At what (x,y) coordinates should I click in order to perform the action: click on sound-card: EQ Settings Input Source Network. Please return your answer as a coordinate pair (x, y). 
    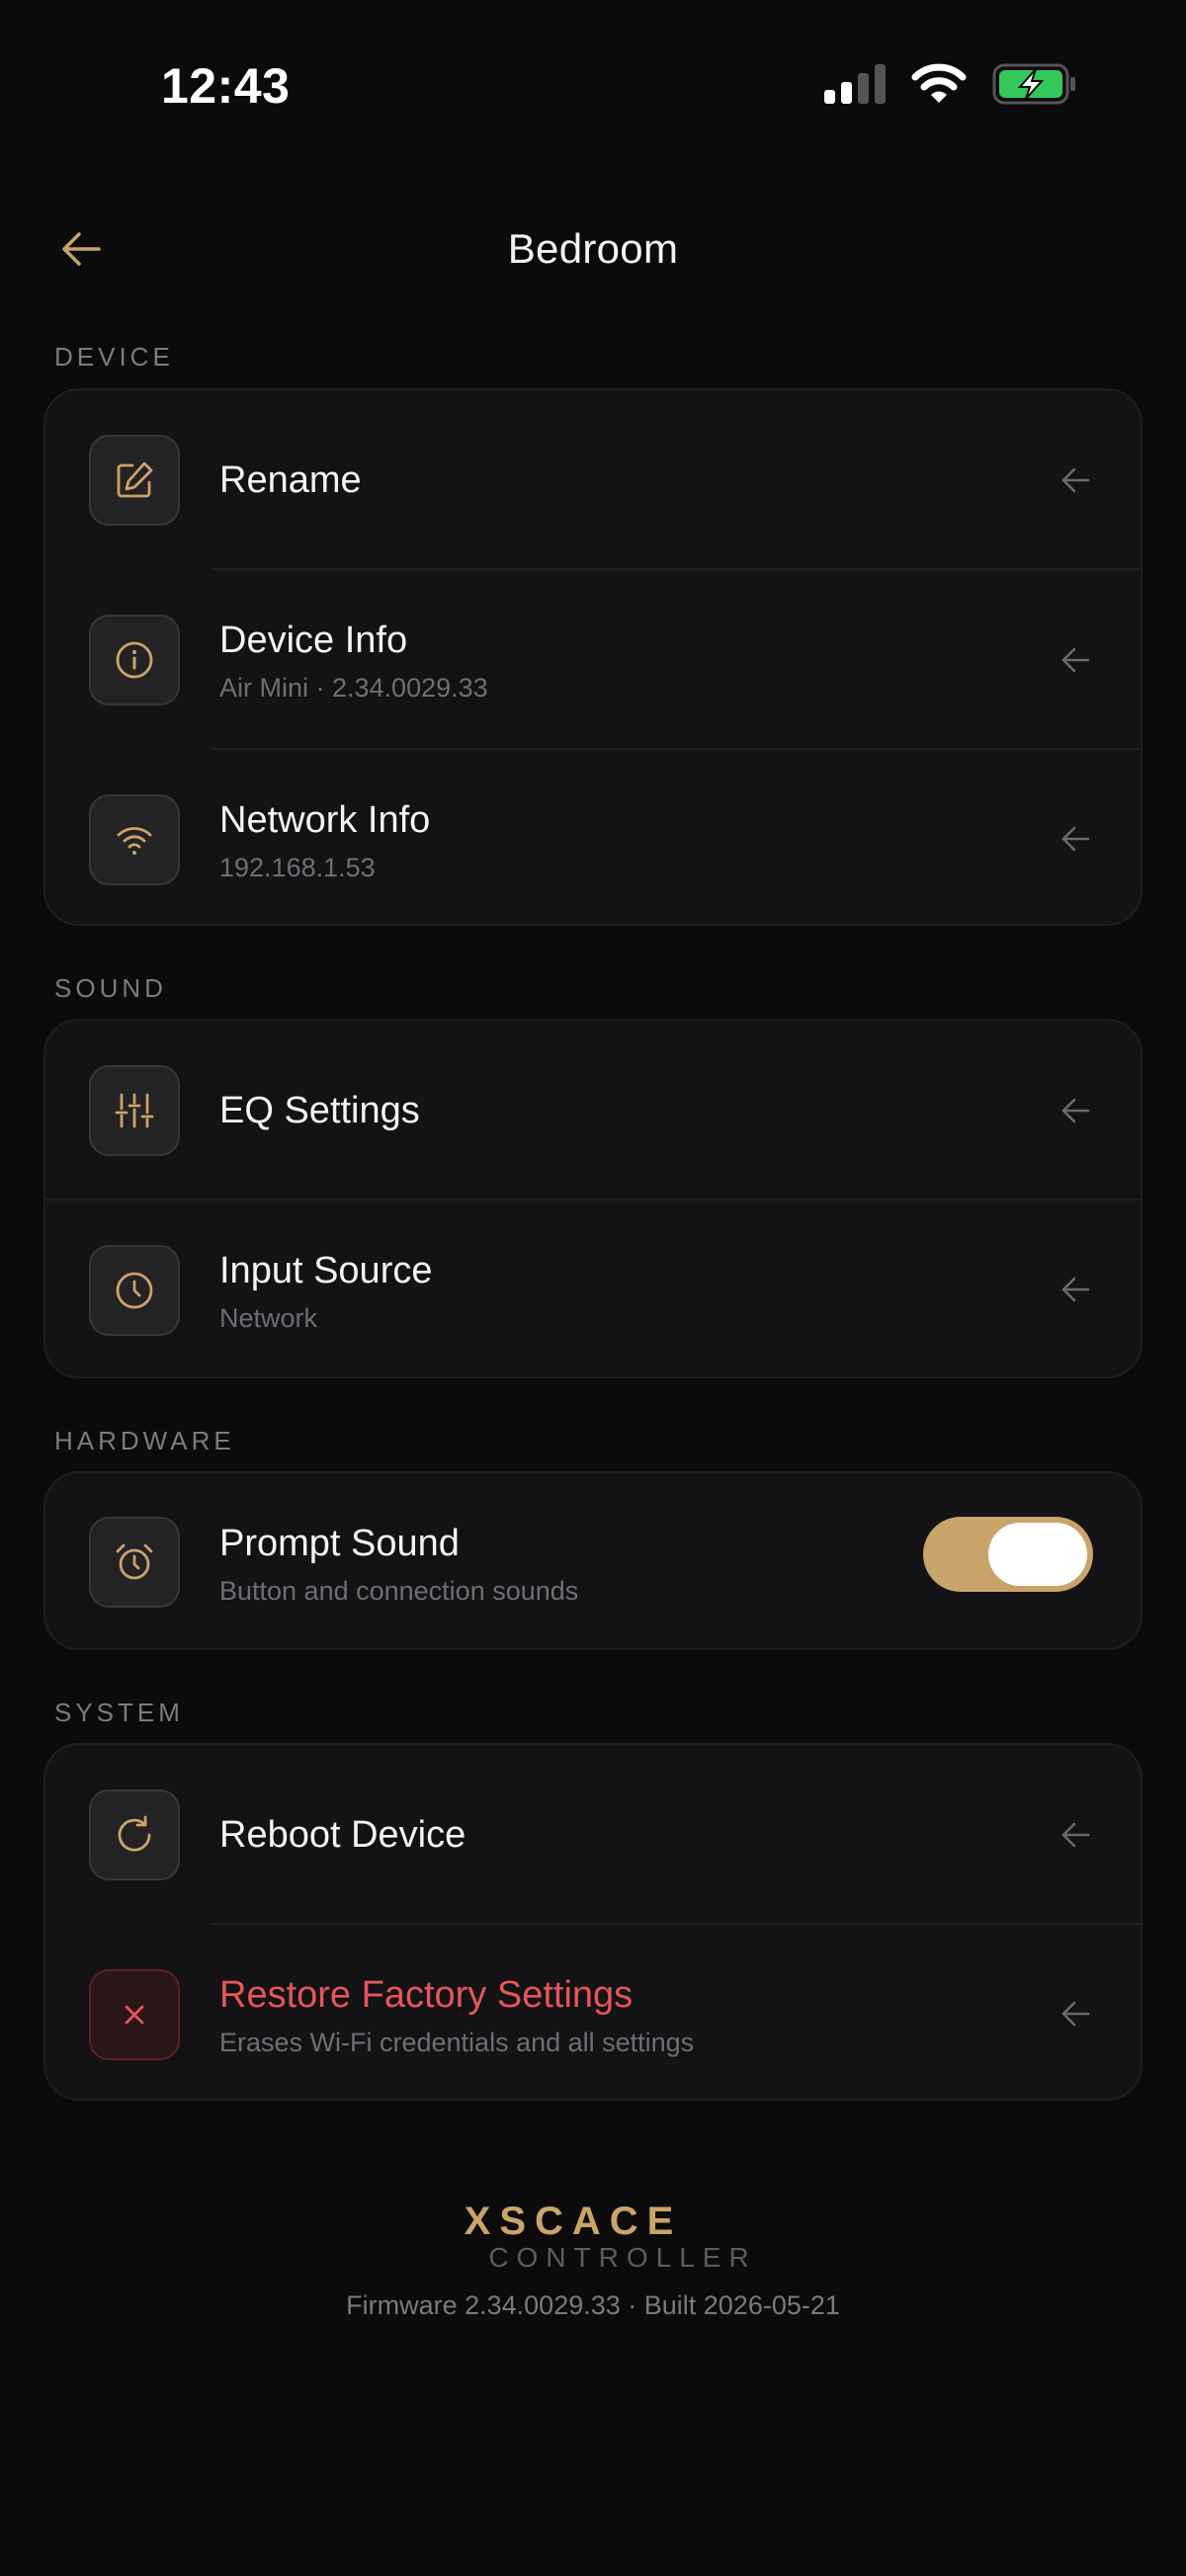
    Looking at the image, I should click on (593, 1198).